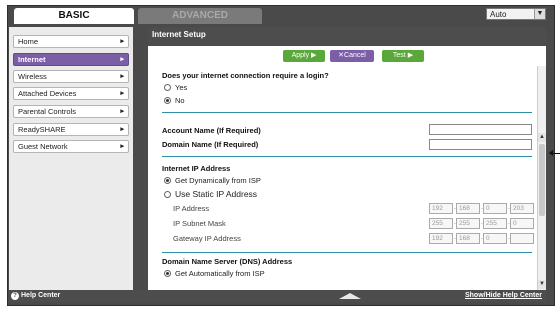 The image size is (560, 311). Describe the element at coordinates (441, 223) in the screenshot. I see `subnet-octet-1: 255` at that location.